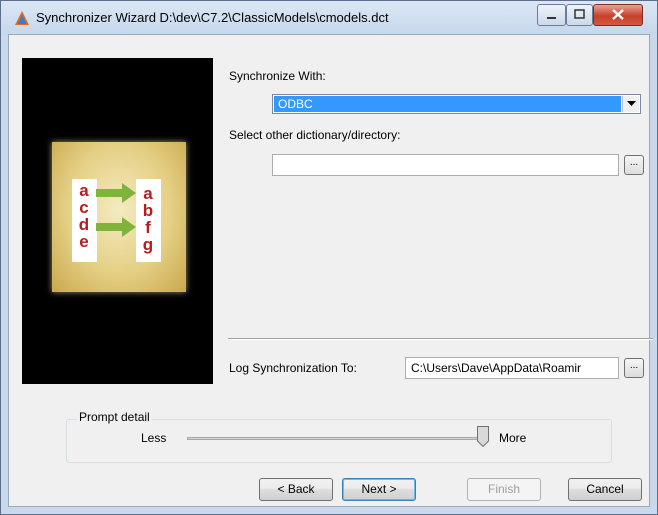  I want to click on app-icon, so click(22, 18).